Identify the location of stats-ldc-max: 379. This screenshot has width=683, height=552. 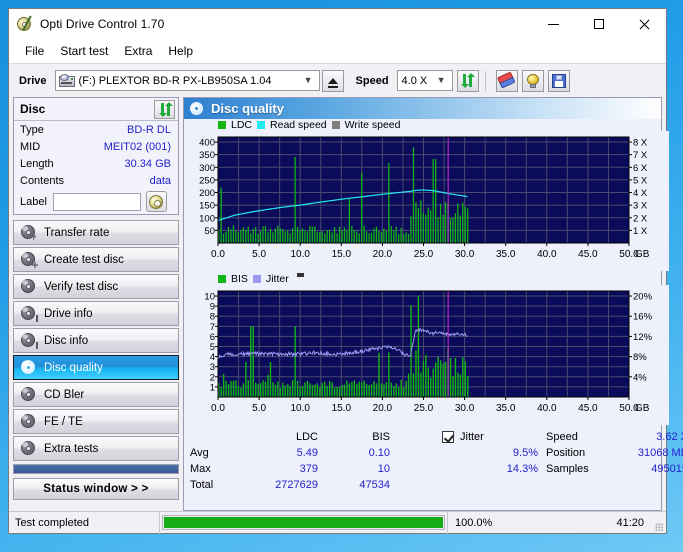
(308, 469).